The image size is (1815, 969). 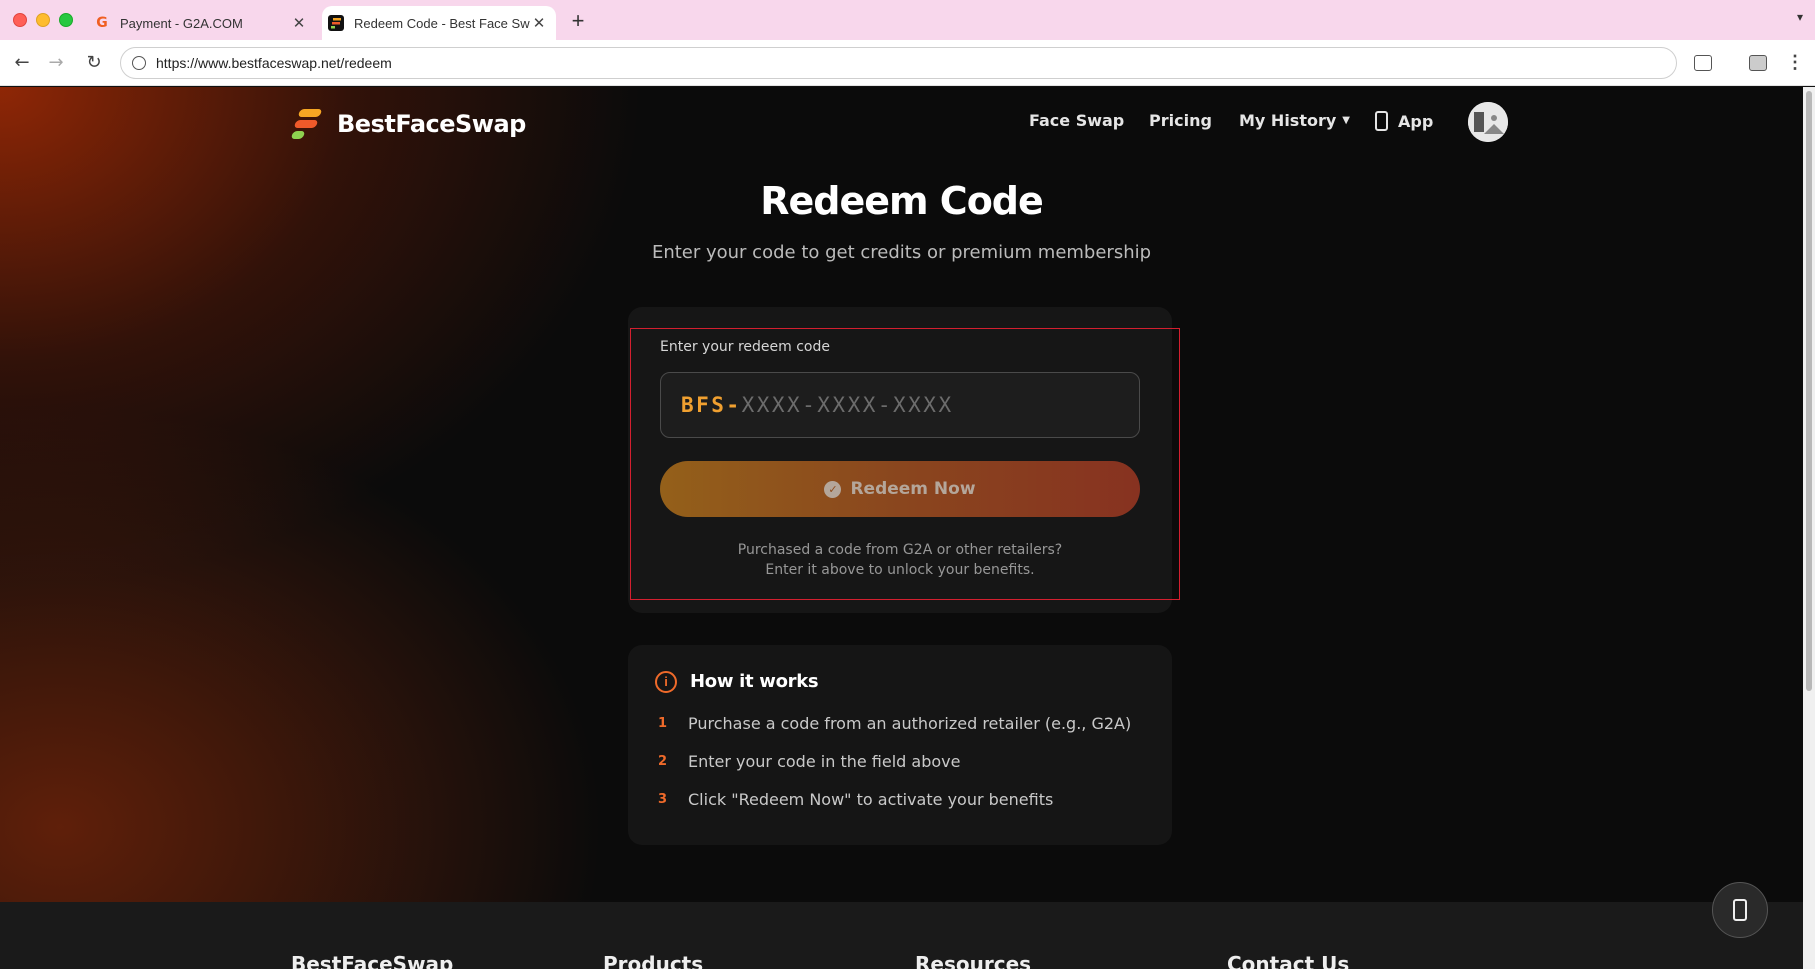 I want to click on extensions-icon, so click(x=1703, y=63).